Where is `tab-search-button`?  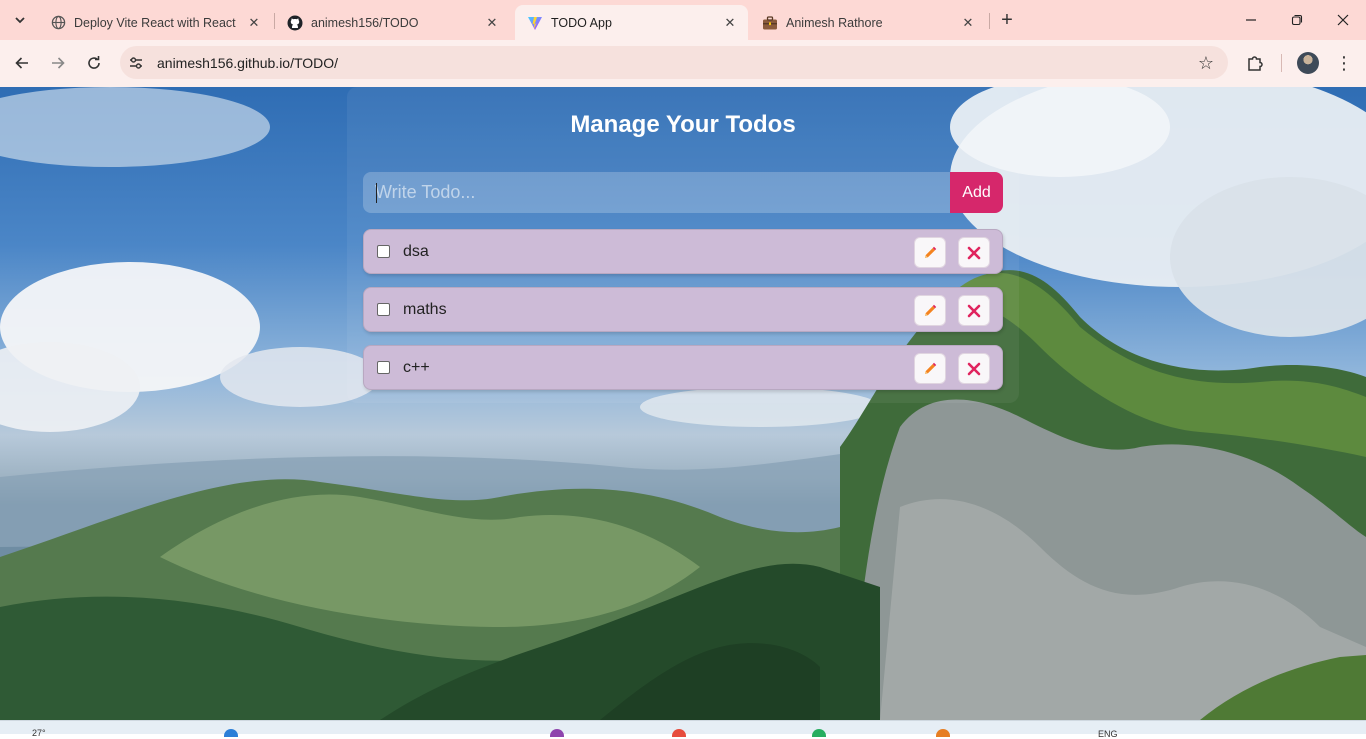
tab-search-button is located at coordinates (20, 20).